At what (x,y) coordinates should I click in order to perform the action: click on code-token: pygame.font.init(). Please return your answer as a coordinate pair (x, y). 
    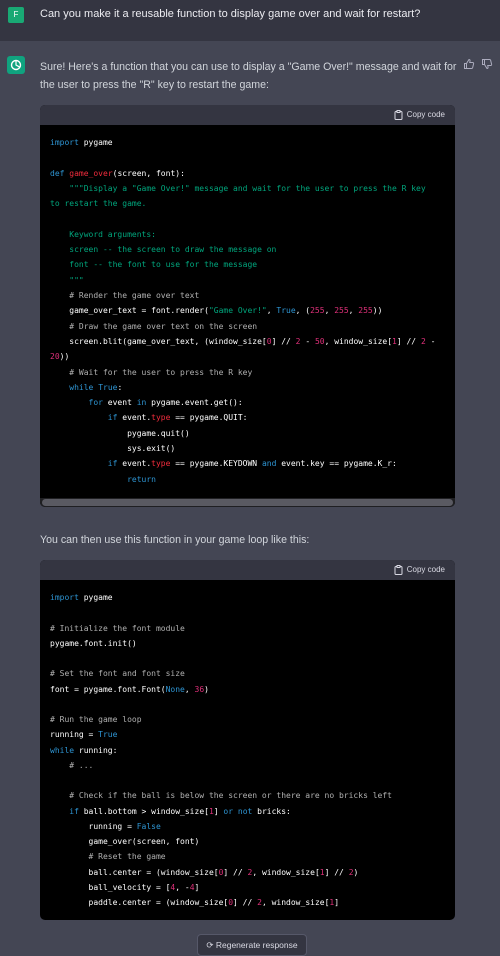
    Looking at the image, I should click on (93, 643).